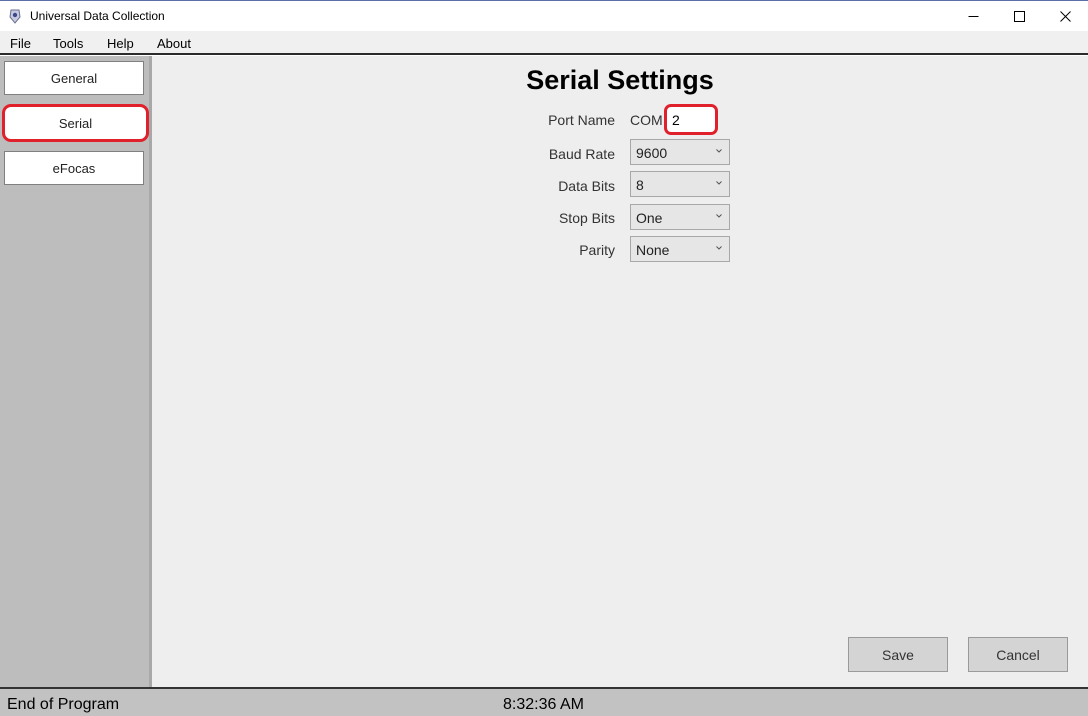 The image size is (1088, 716). I want to click on menu-bar: File Tools Help About, so click(544, 43).